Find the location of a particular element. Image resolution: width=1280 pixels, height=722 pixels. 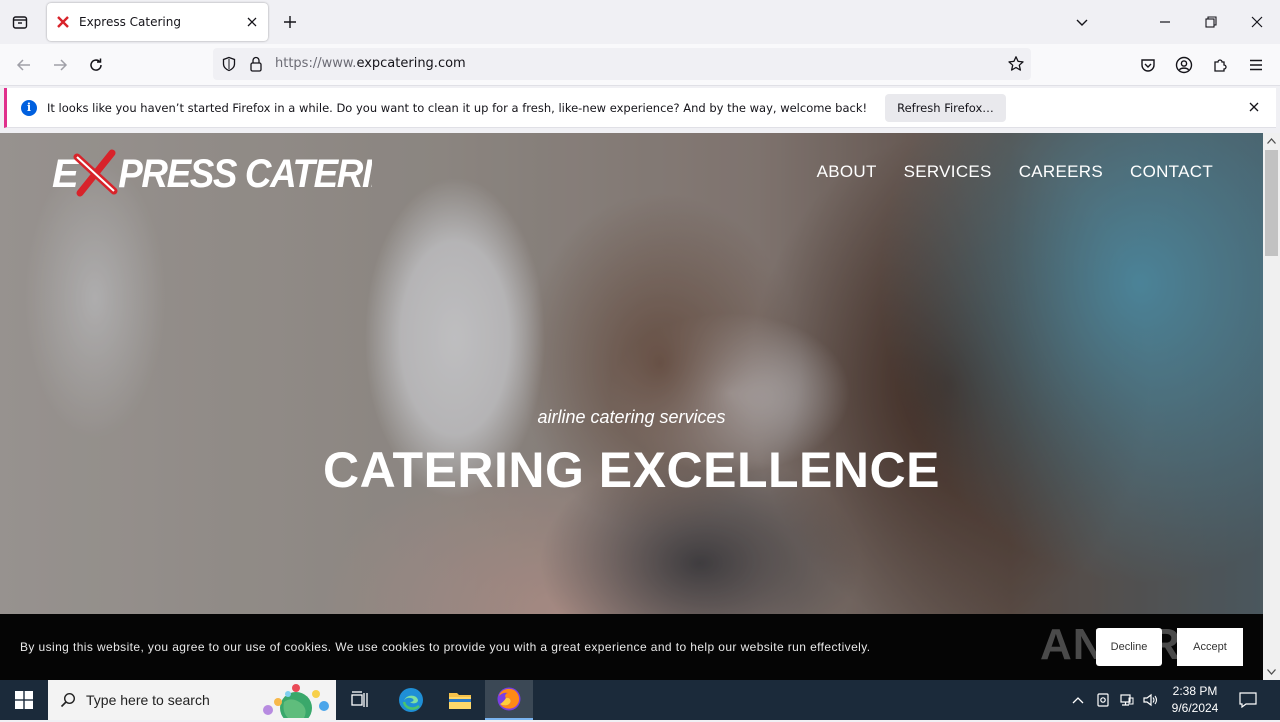

back-button is located at coordinates (24, 65).